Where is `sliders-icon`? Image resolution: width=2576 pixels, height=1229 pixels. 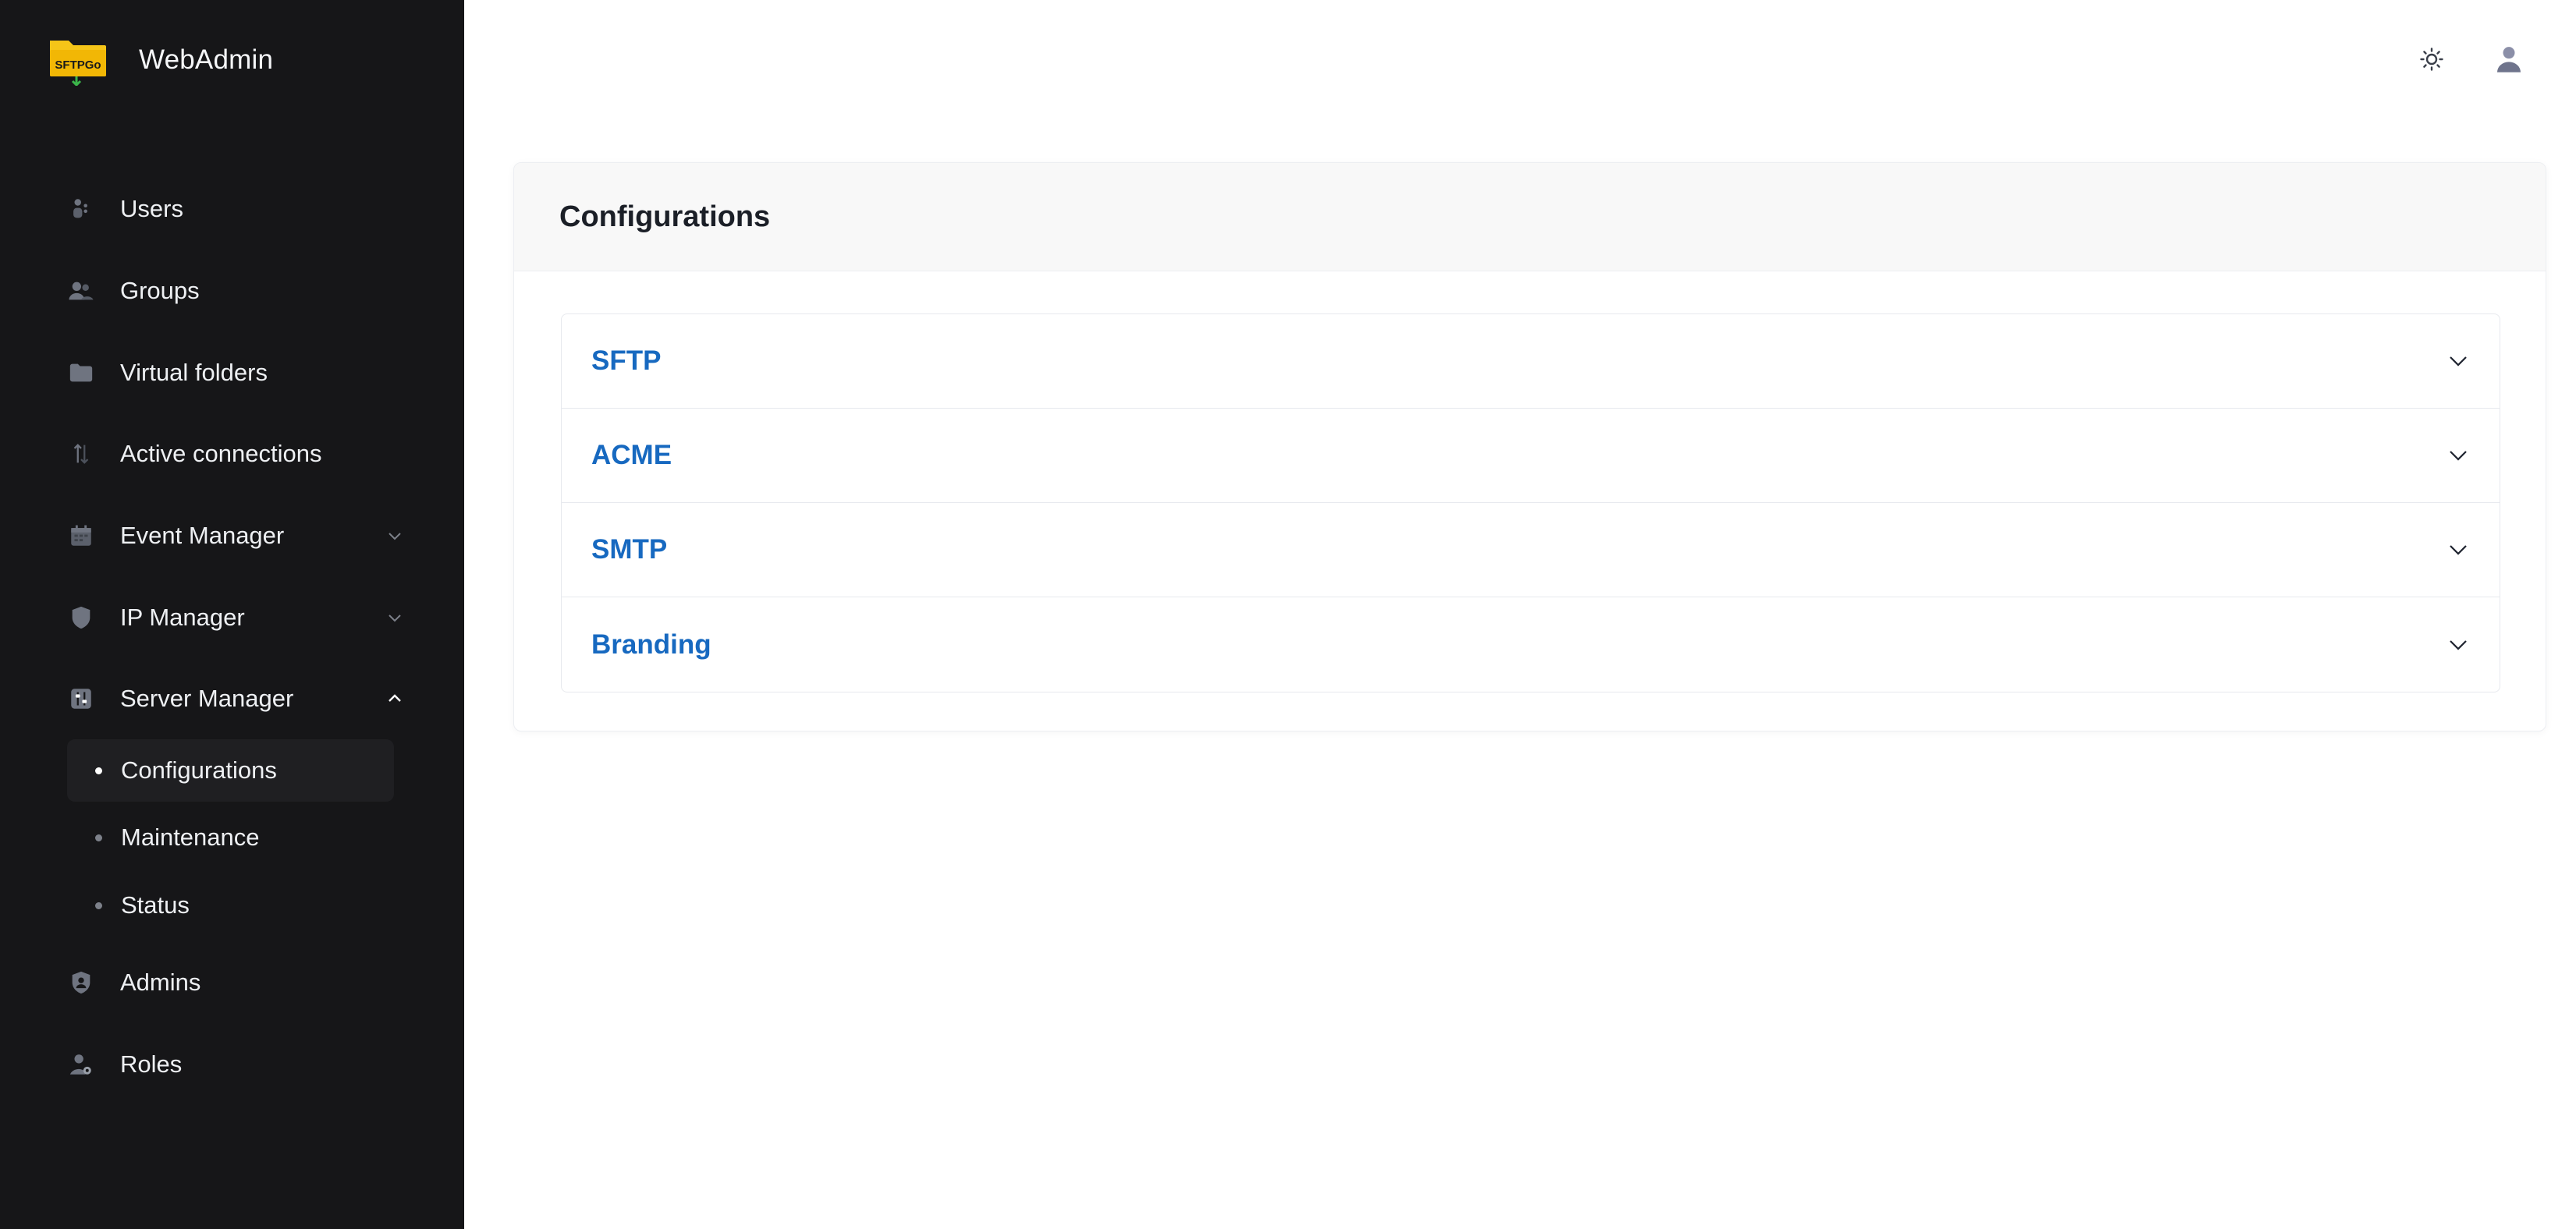 sliders-icon is located at coordinates (81, 698).